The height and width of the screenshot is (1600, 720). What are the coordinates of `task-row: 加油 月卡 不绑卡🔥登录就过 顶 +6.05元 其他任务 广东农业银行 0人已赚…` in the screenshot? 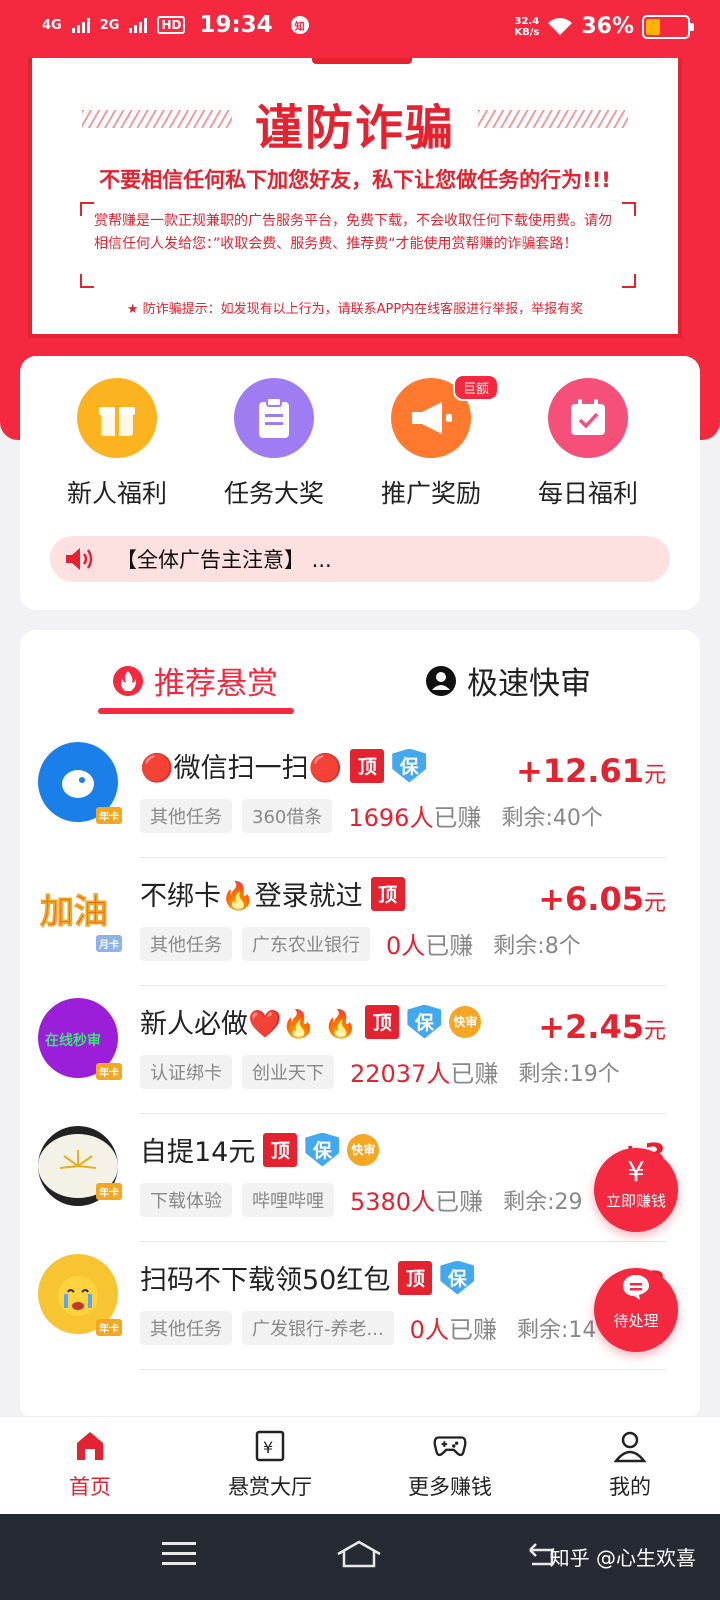 It's located at (360, 922).